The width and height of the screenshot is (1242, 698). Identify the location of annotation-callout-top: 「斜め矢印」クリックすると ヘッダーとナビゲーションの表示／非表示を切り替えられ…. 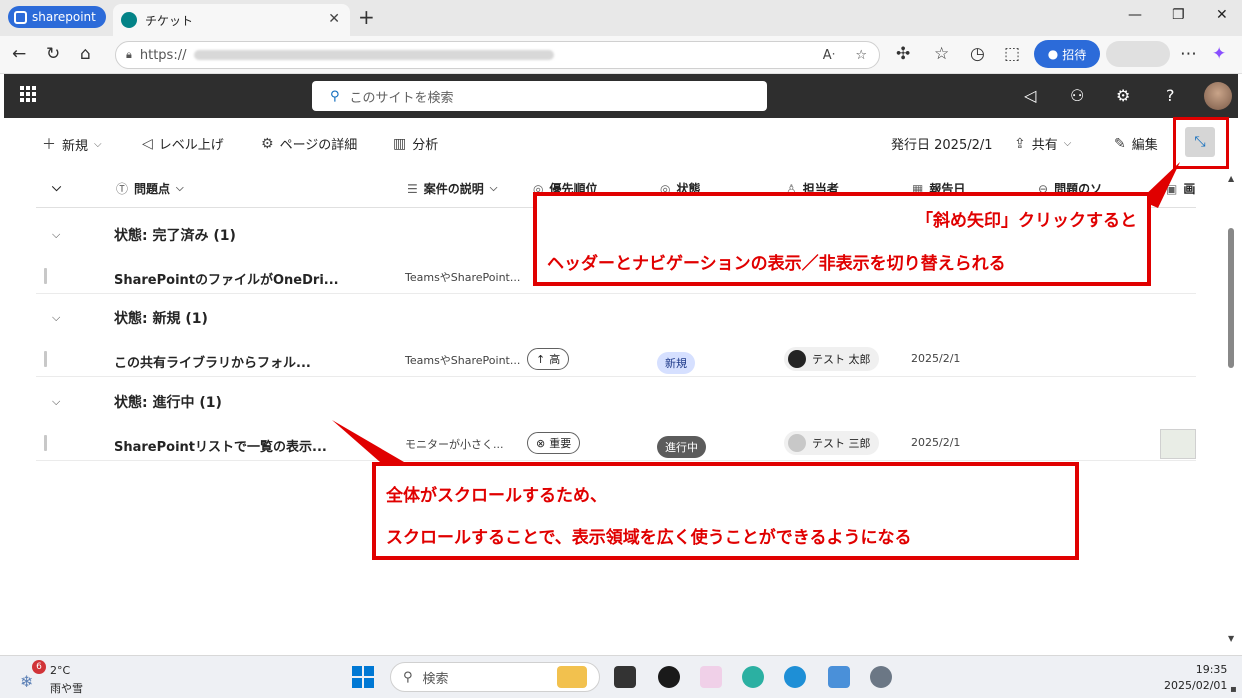
(842, 239).